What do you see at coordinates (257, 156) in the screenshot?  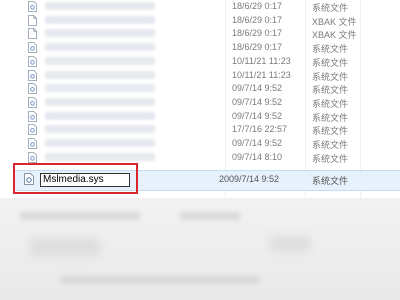 I see `modified-date: 09/7/14 8:10` at bounding box center [257, 156].